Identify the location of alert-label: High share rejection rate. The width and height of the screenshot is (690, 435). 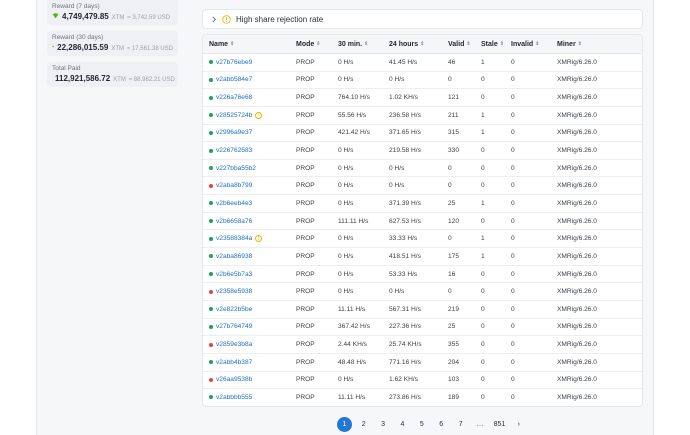
(280, 19).